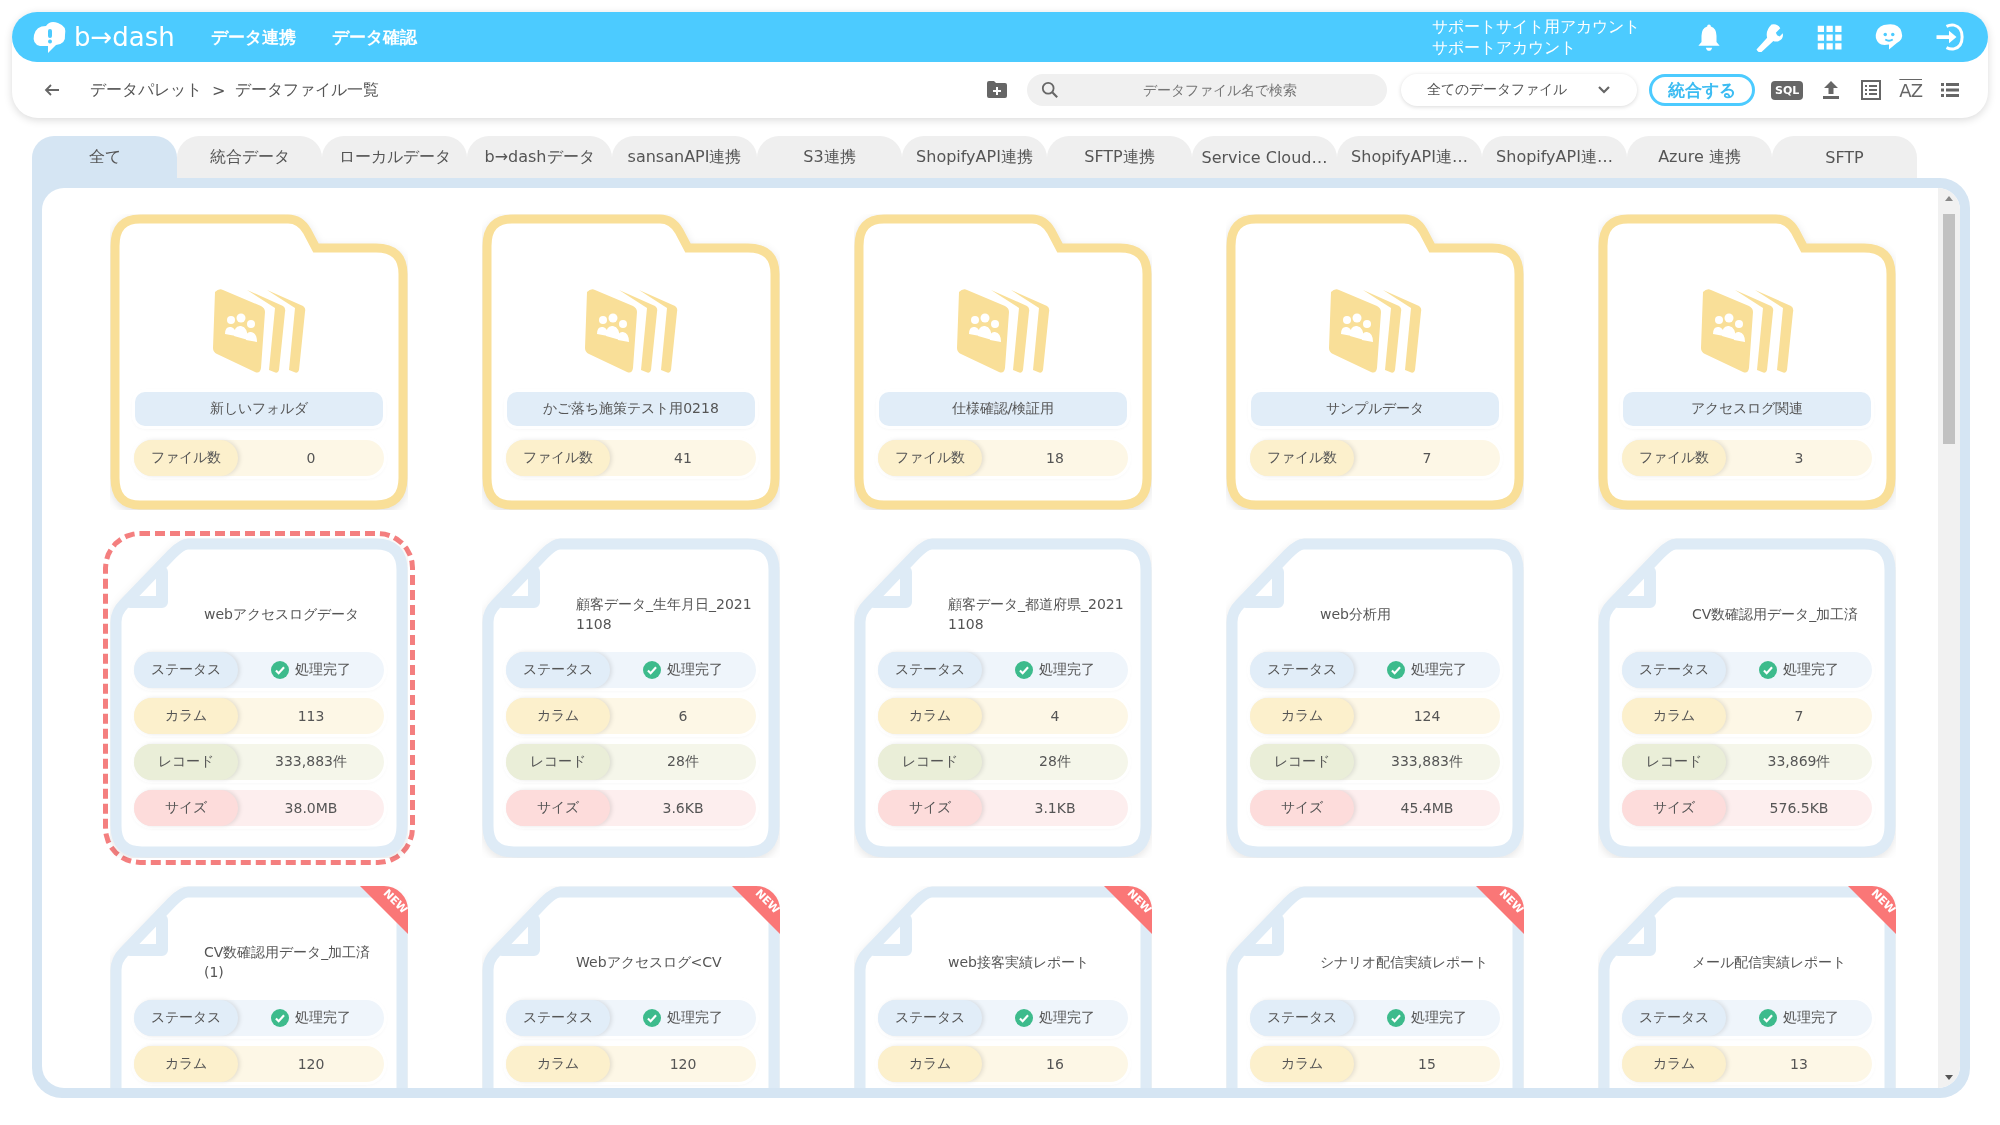  I want to click on stat-value: 124, so click(1427, 716).